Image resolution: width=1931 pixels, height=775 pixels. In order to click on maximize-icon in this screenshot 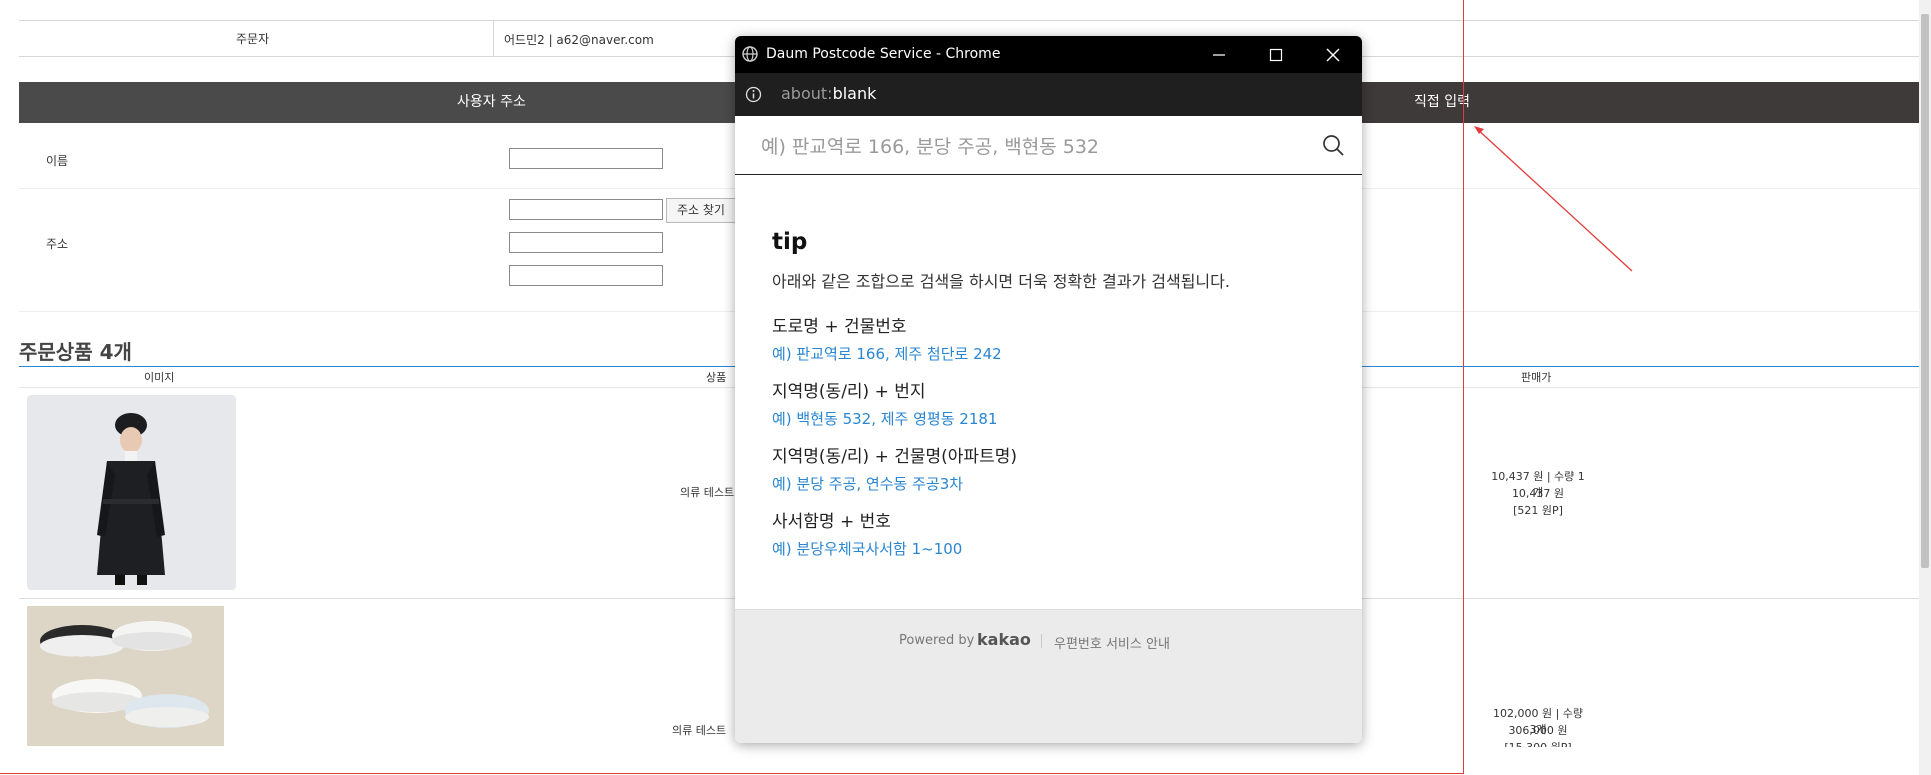, I will do `click(1276, 55)`.